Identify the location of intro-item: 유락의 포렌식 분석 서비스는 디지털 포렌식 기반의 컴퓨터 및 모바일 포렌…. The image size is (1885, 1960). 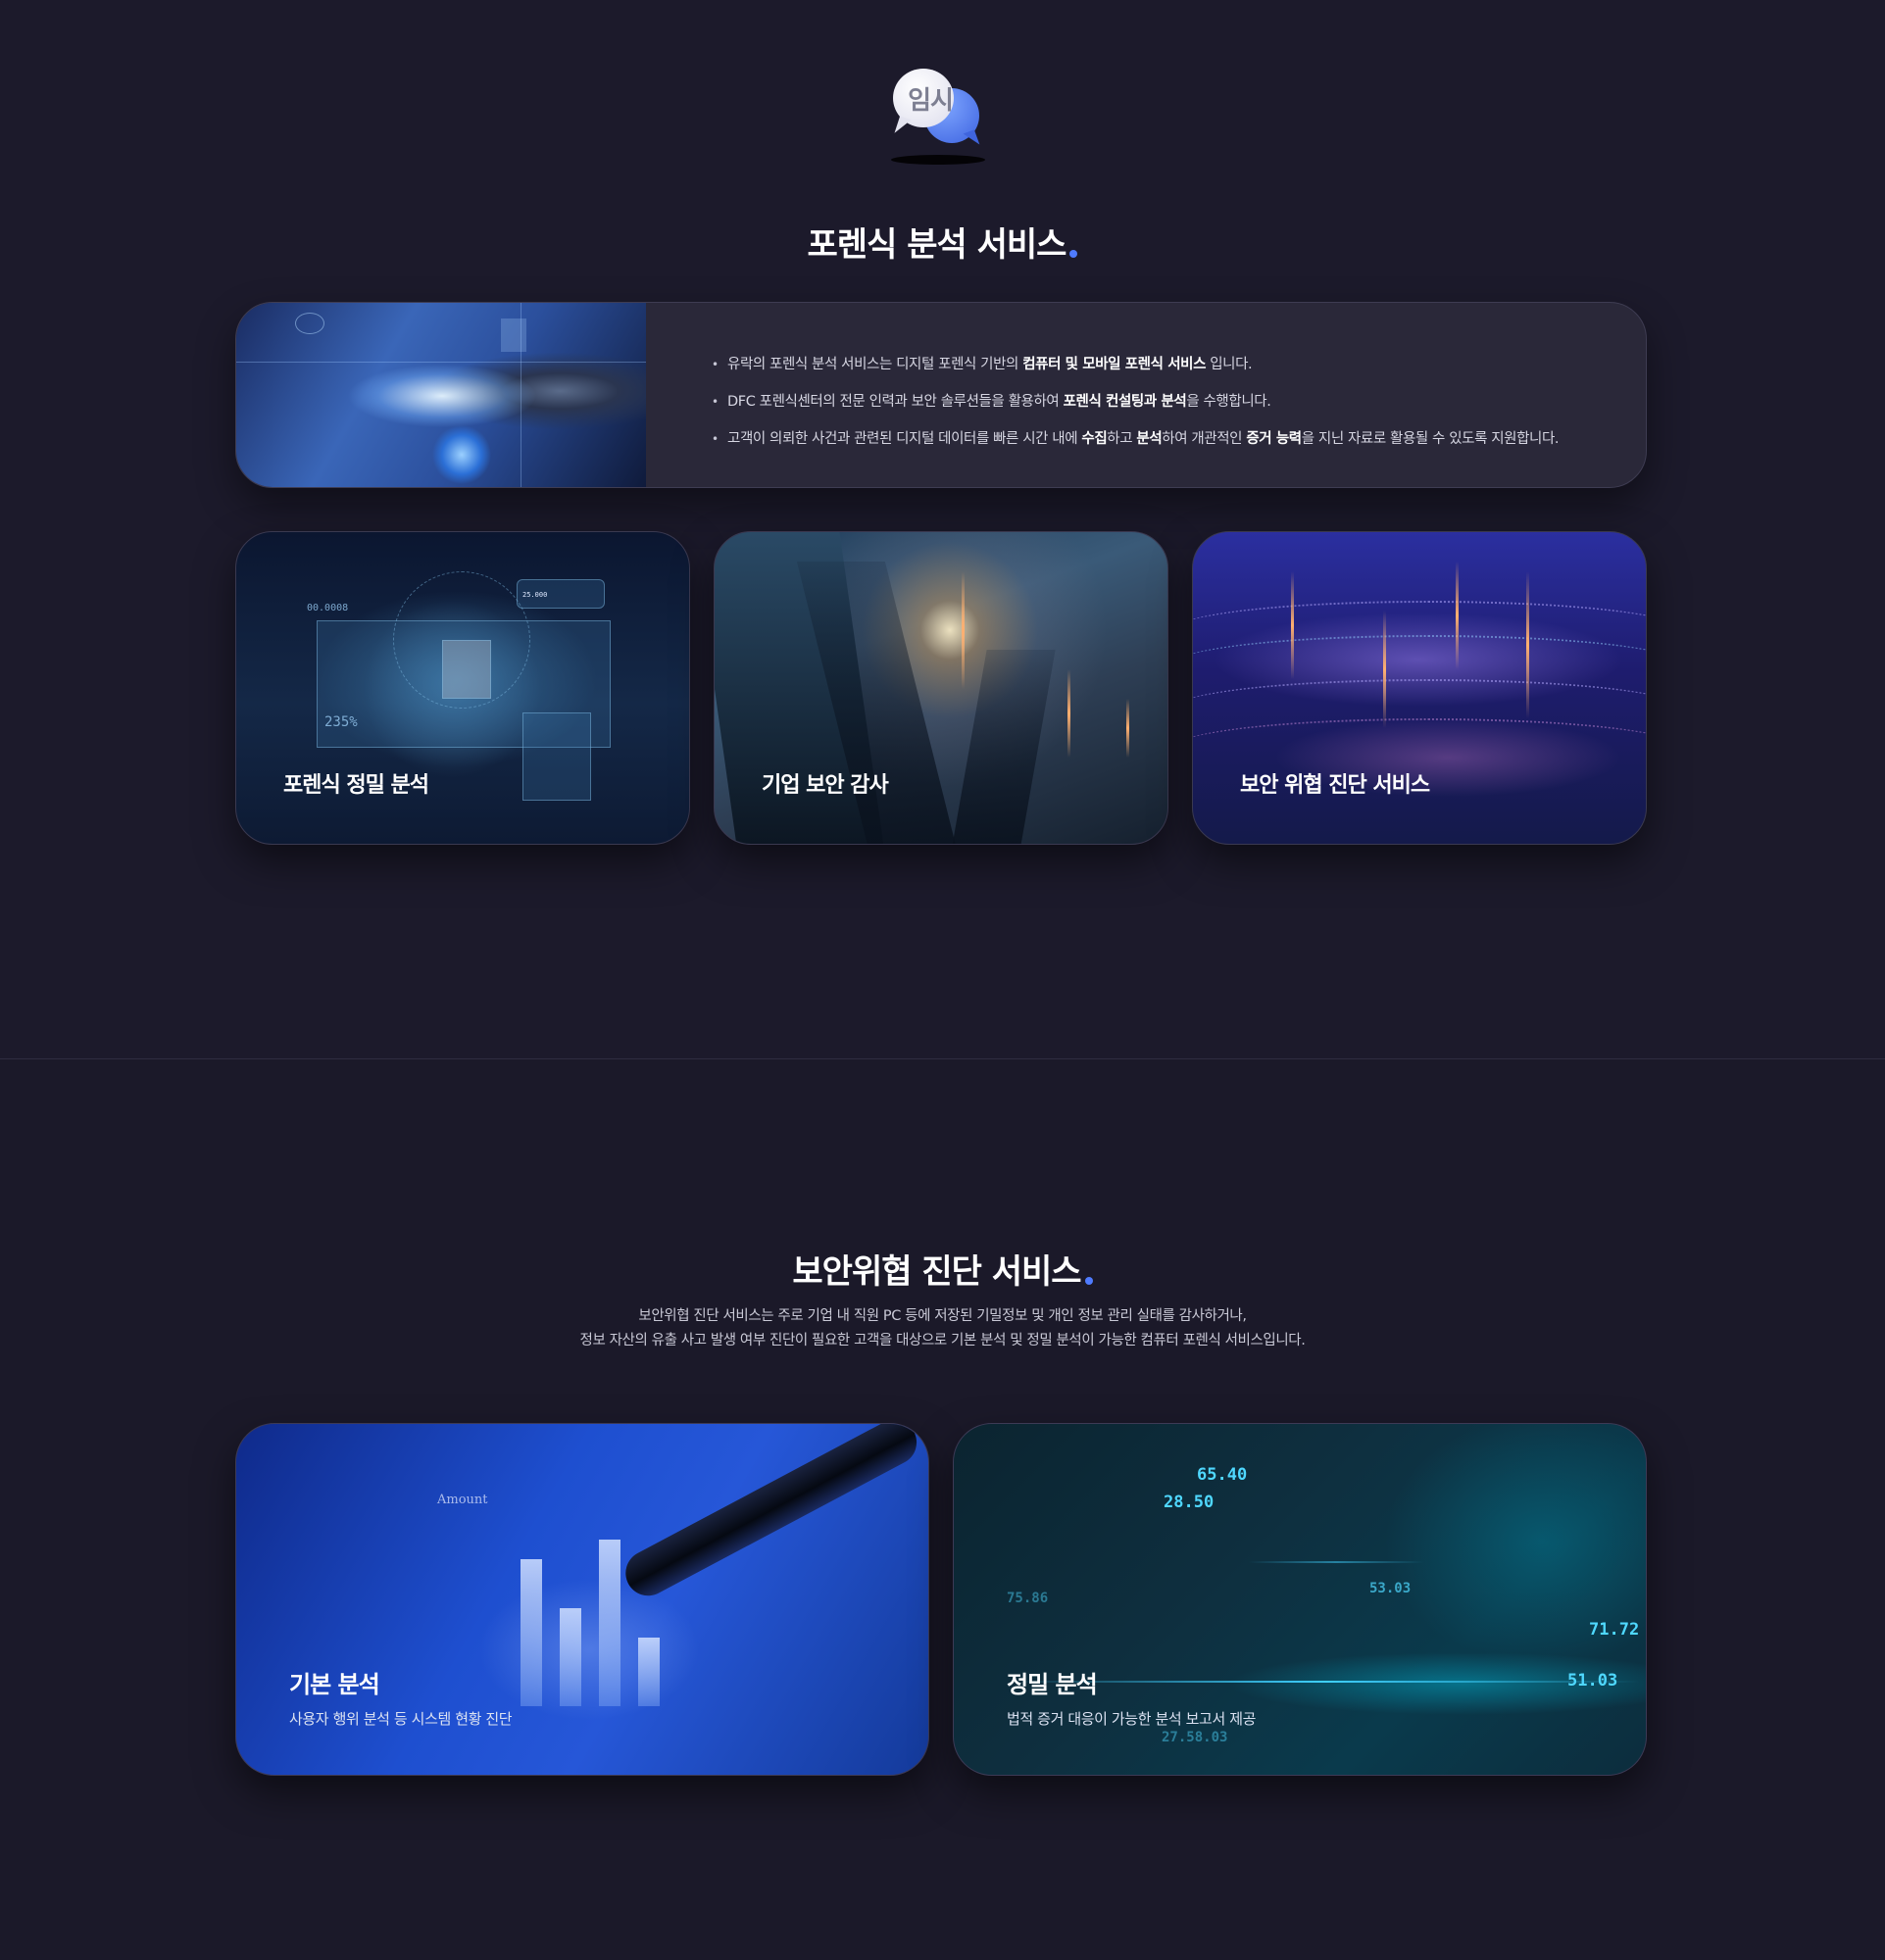
(1159, 364).